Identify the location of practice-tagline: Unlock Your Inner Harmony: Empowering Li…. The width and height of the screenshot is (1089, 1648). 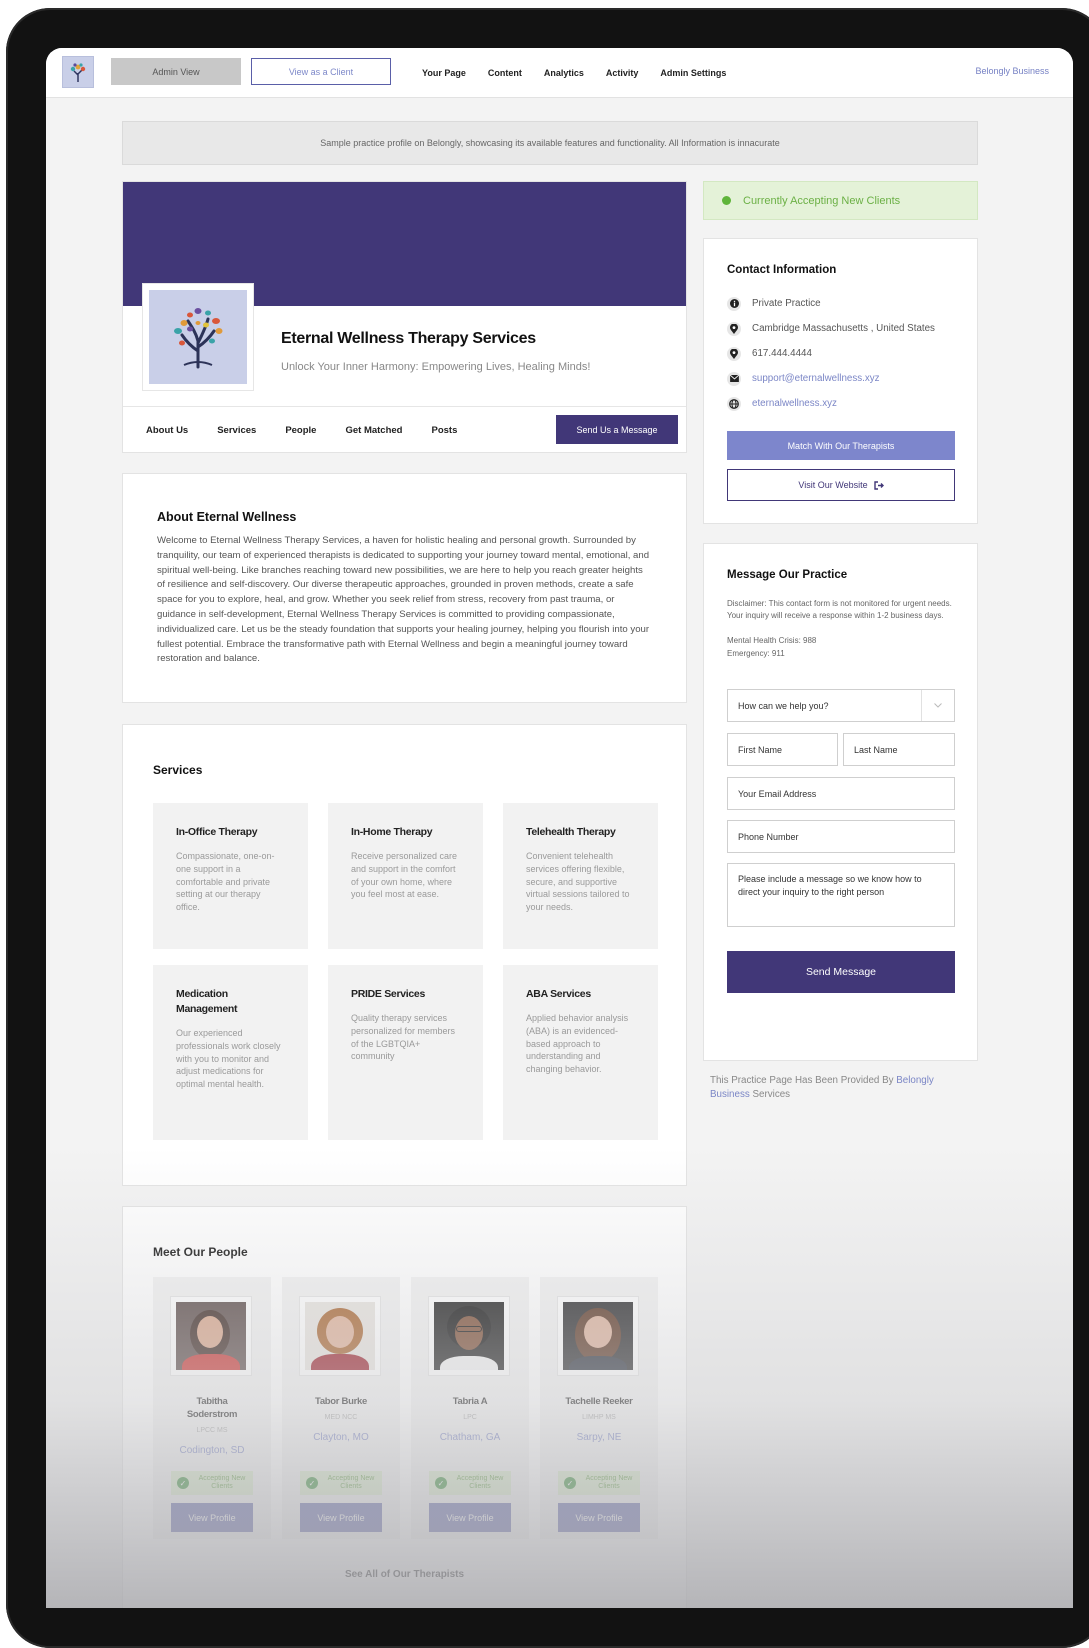
(436, 367).